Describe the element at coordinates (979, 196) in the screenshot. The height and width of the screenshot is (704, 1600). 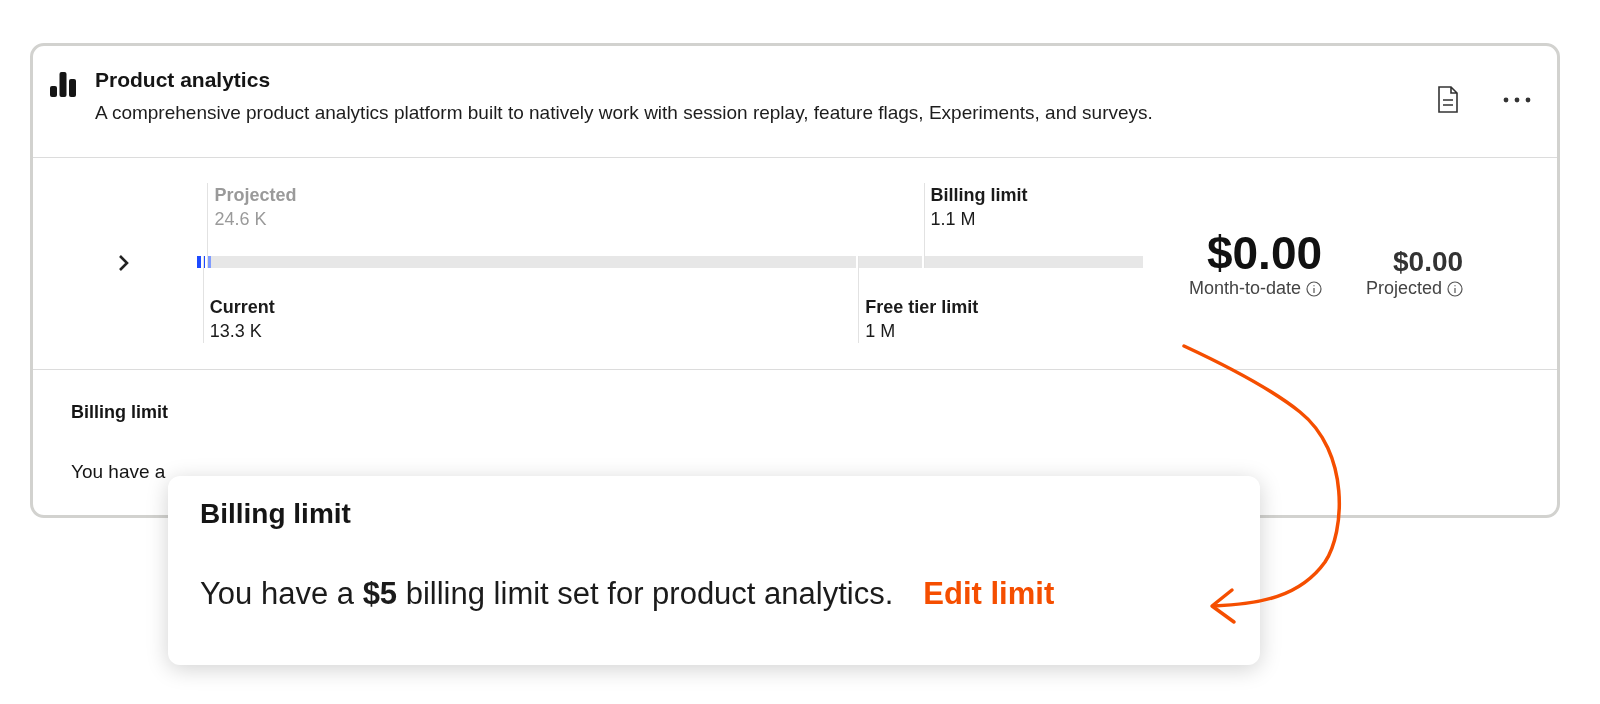
I see `marker-label: Billing limit` at that location.